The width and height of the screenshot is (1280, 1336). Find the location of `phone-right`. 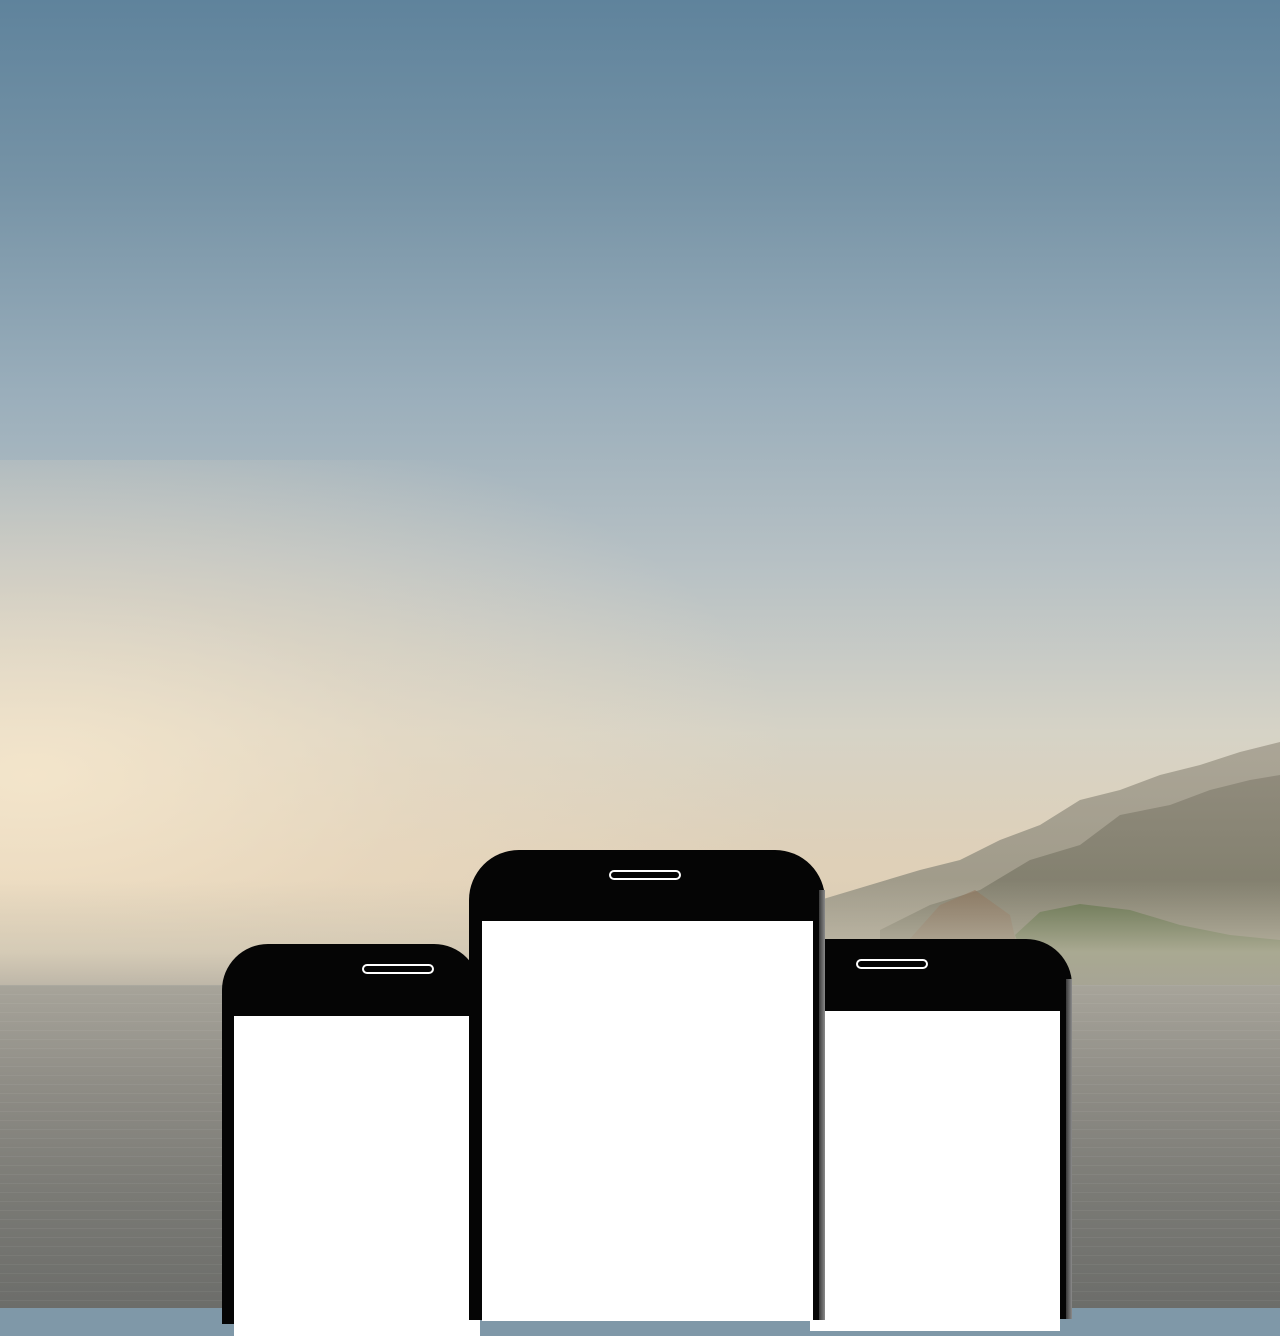

phone-right is located at coordinates (941, 1135).